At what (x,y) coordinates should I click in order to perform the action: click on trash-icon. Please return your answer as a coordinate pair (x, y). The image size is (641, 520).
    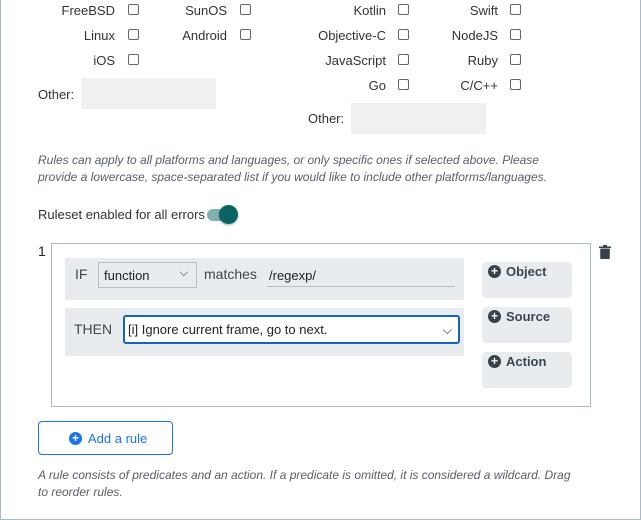
    Looking at the image, I should click on (605, 252).